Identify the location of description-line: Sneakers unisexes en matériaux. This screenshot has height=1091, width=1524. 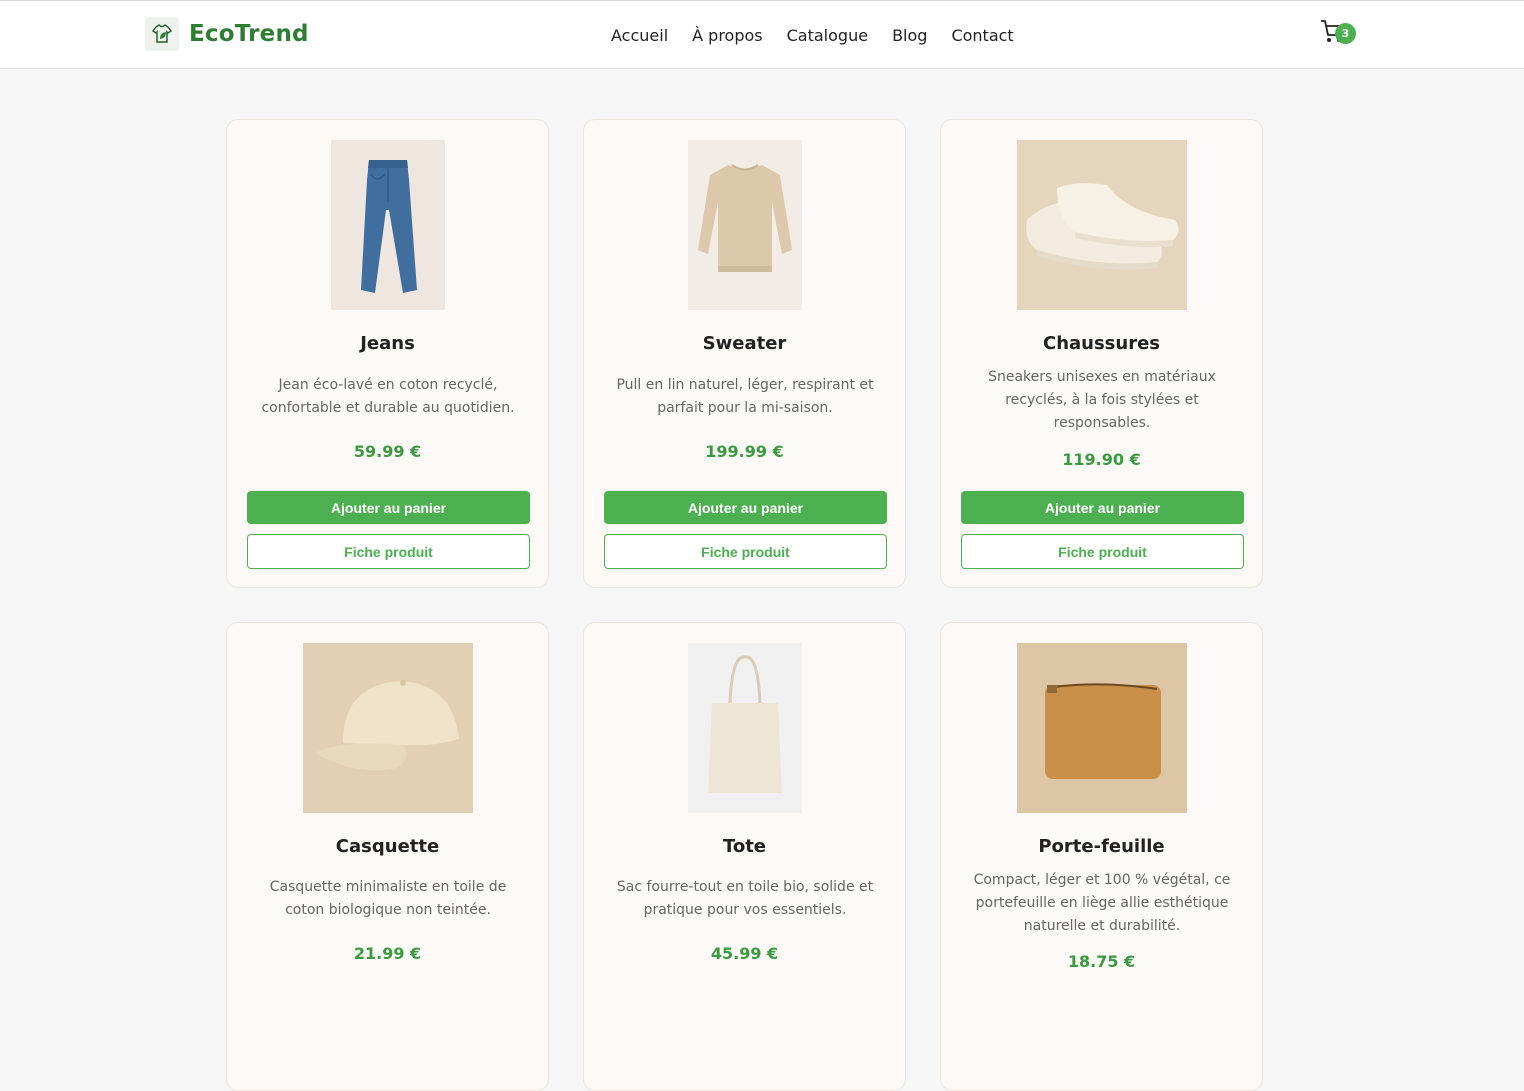
(1102, 377).